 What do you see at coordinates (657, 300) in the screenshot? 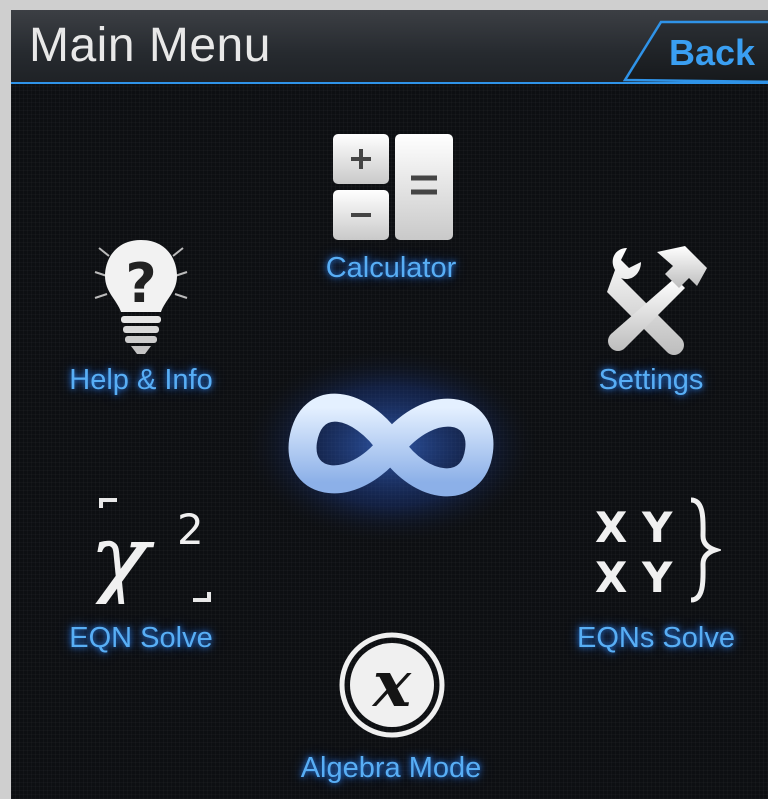
I see `wrench-hammer-icon` at bounding box center [657, 300].